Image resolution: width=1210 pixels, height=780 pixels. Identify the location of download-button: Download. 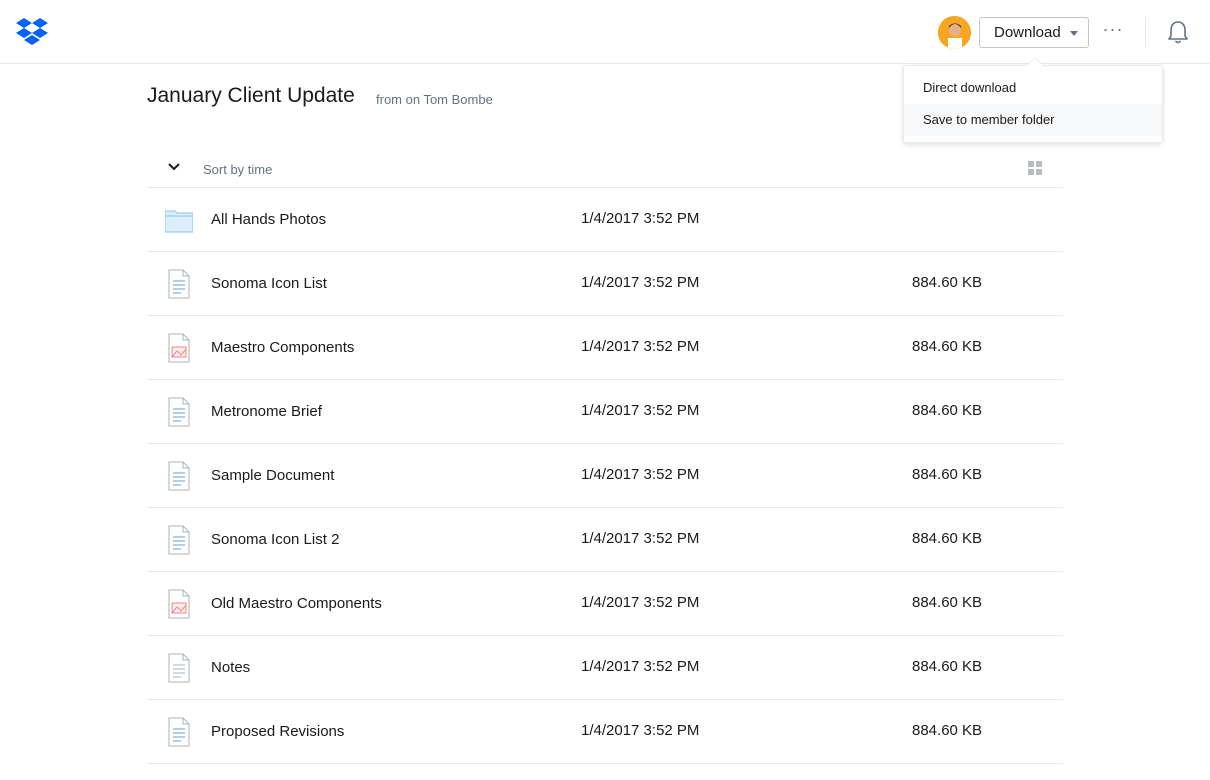
(1034, 32).